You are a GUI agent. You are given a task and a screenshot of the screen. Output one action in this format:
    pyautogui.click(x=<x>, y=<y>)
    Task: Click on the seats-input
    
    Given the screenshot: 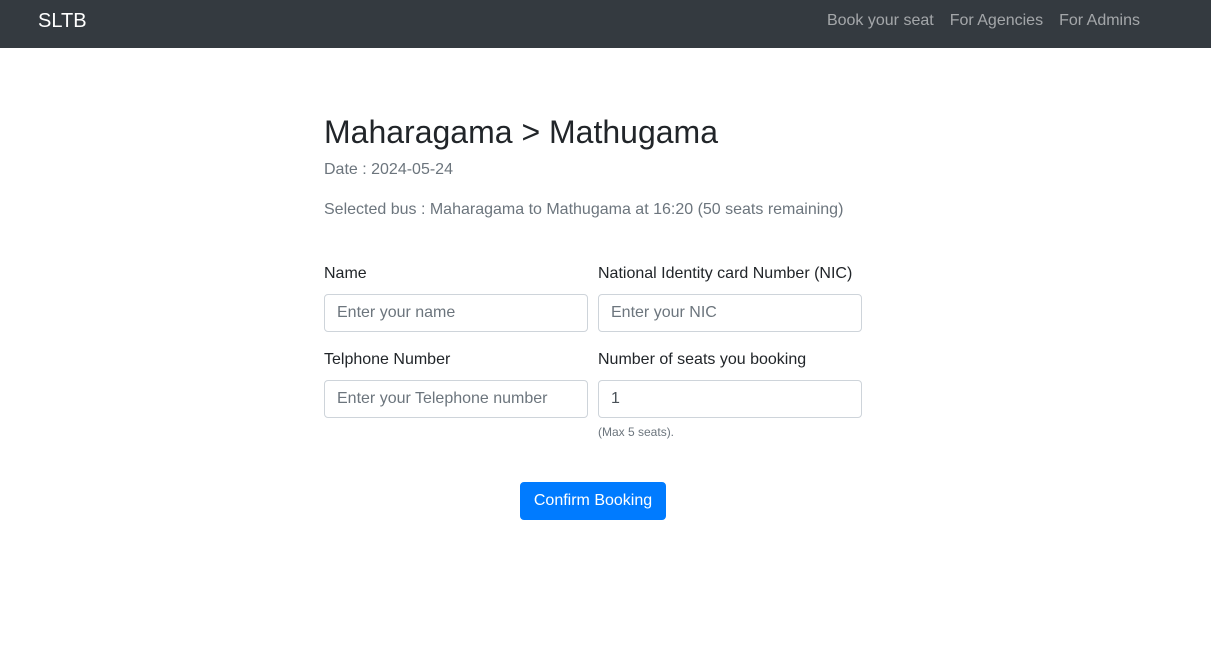 What is the action you would take?
    pyautogui.click(x=730, y=399)
    